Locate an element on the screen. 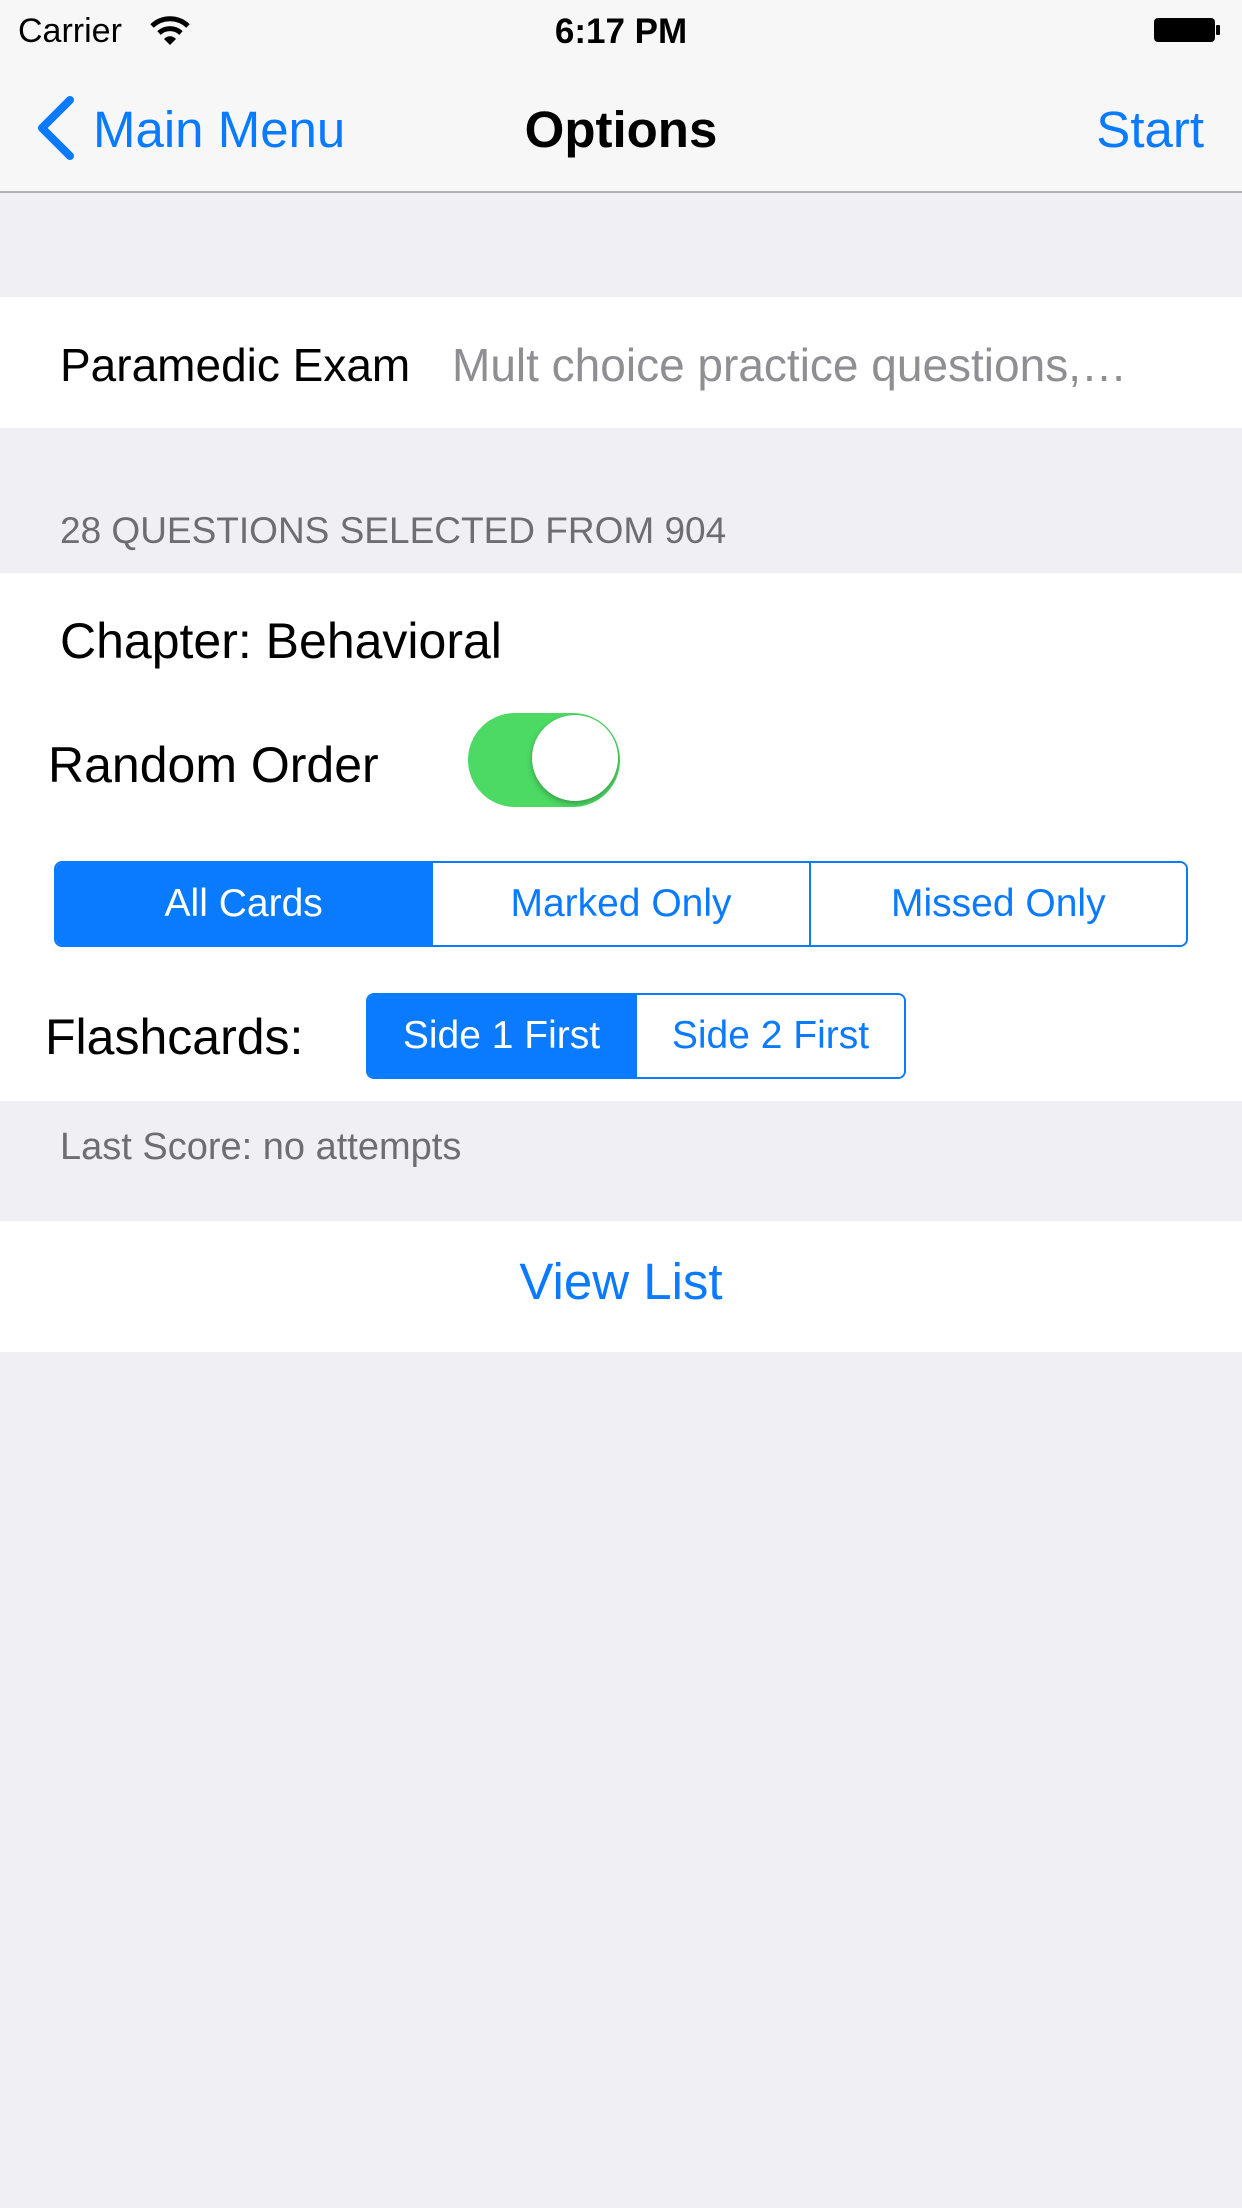  start-button: Start is located at coordinates (1150, 129).